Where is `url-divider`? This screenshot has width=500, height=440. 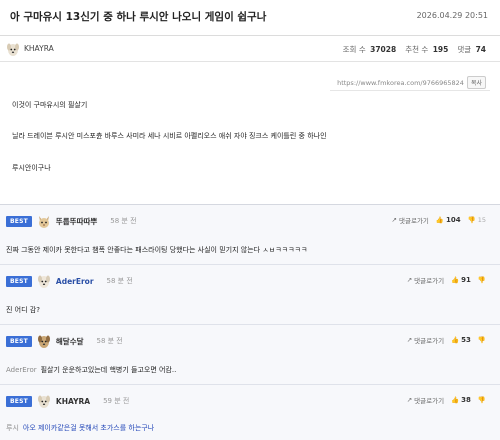
url-divider is located at coordinates (410, 90).